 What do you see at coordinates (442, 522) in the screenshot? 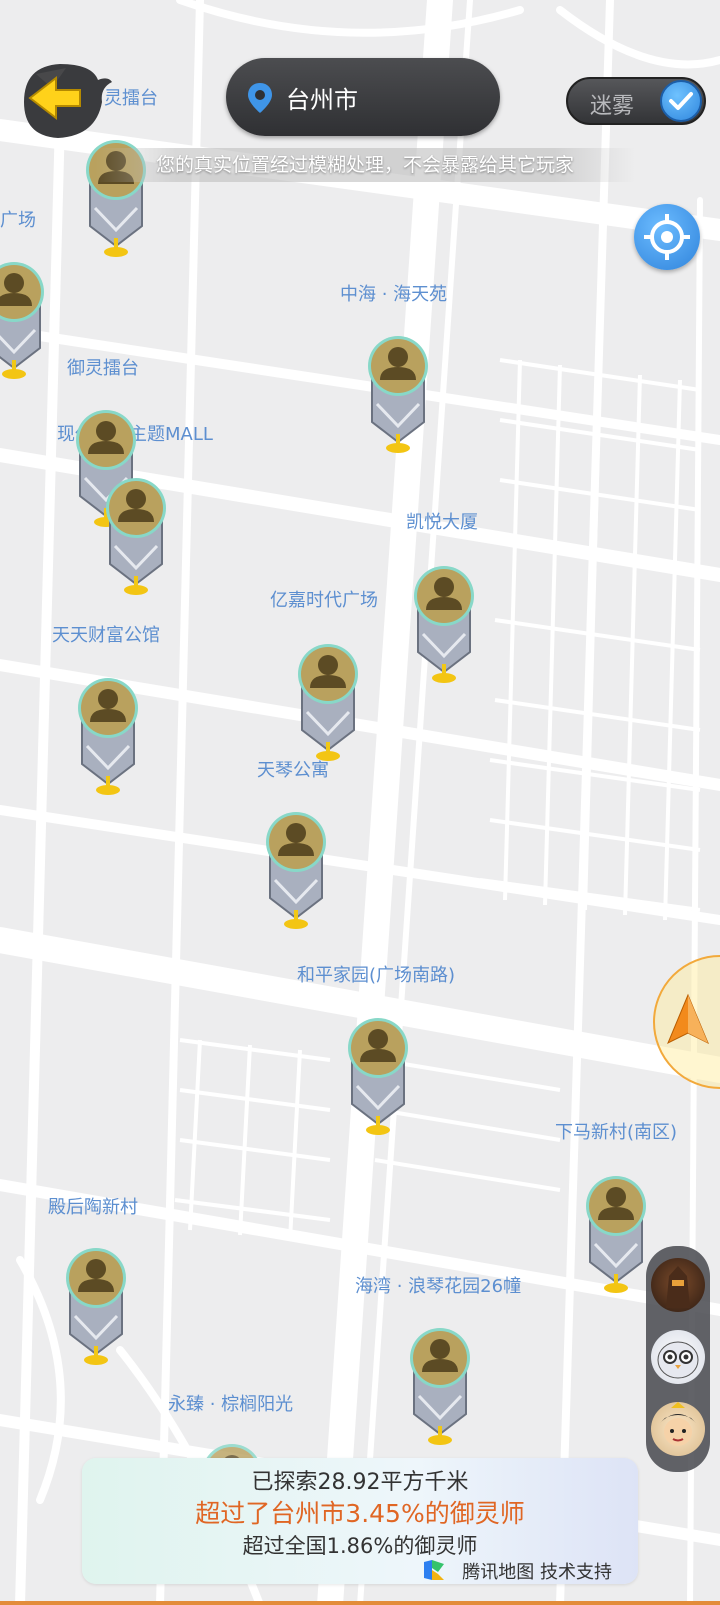
I see `poi-label: 凯悦大厦` at bounding box center [442, 522].